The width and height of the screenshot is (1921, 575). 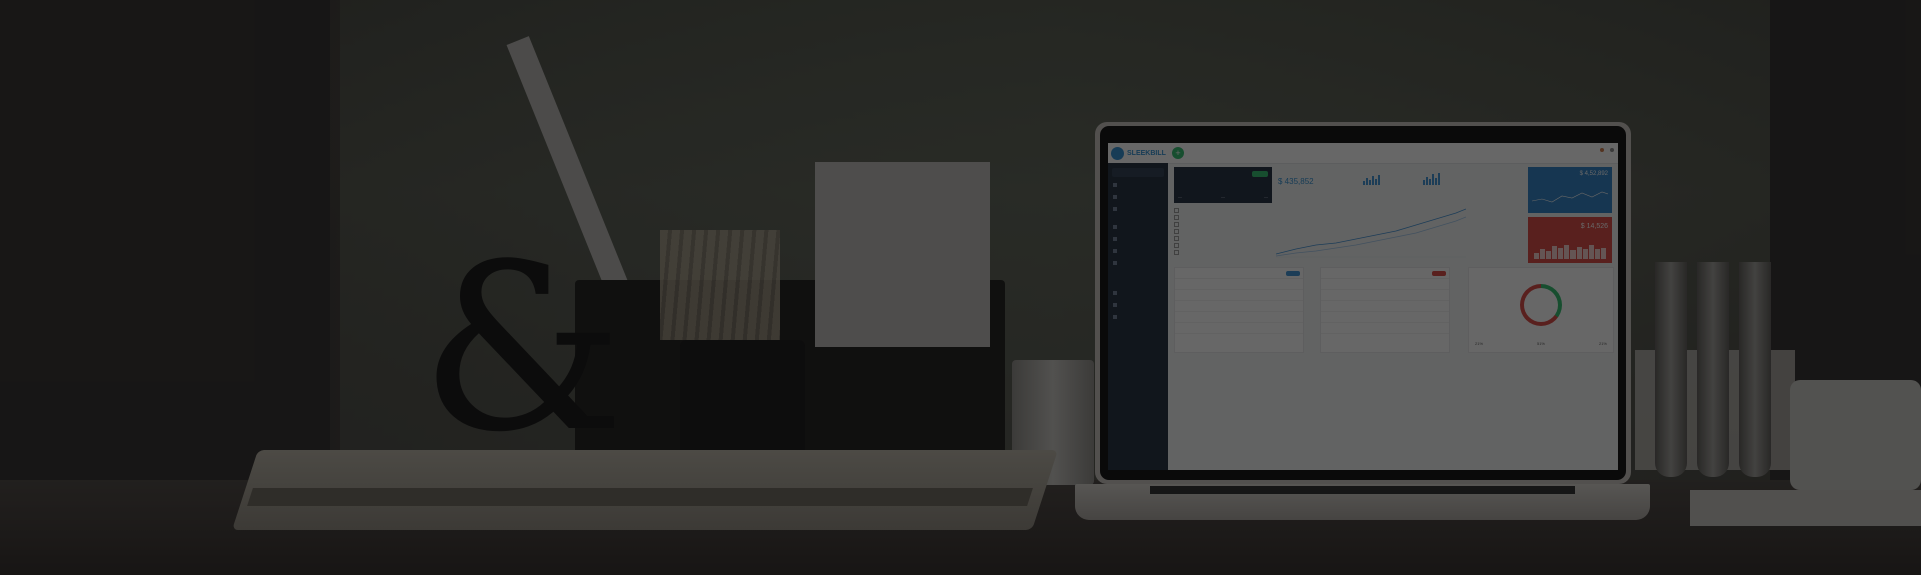 What do you see at coordinates (1855, 435) in the screenshot?
I see `coffee-mug` at bounding box center [1855, 435].